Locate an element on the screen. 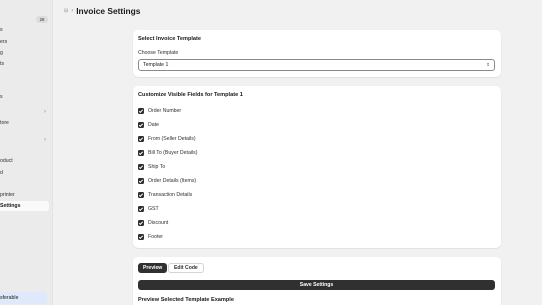  sidebar-item-8: d is located at coordinates (1, 173).